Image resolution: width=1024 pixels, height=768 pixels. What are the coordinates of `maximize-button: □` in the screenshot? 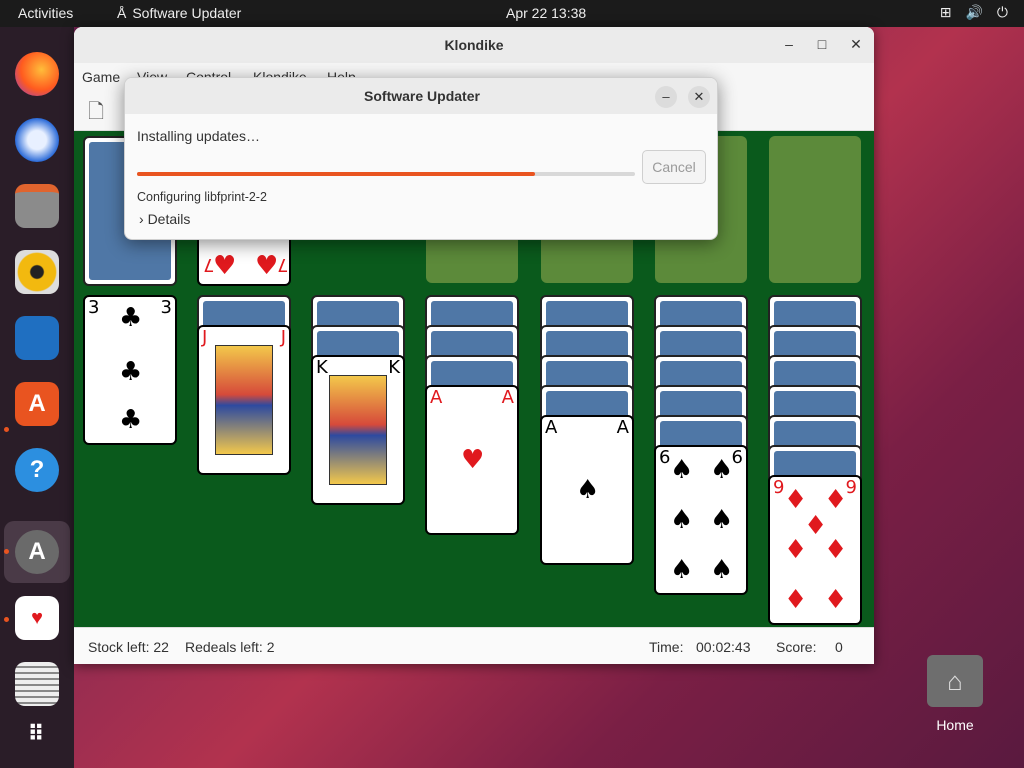 It's located at (822, 44).